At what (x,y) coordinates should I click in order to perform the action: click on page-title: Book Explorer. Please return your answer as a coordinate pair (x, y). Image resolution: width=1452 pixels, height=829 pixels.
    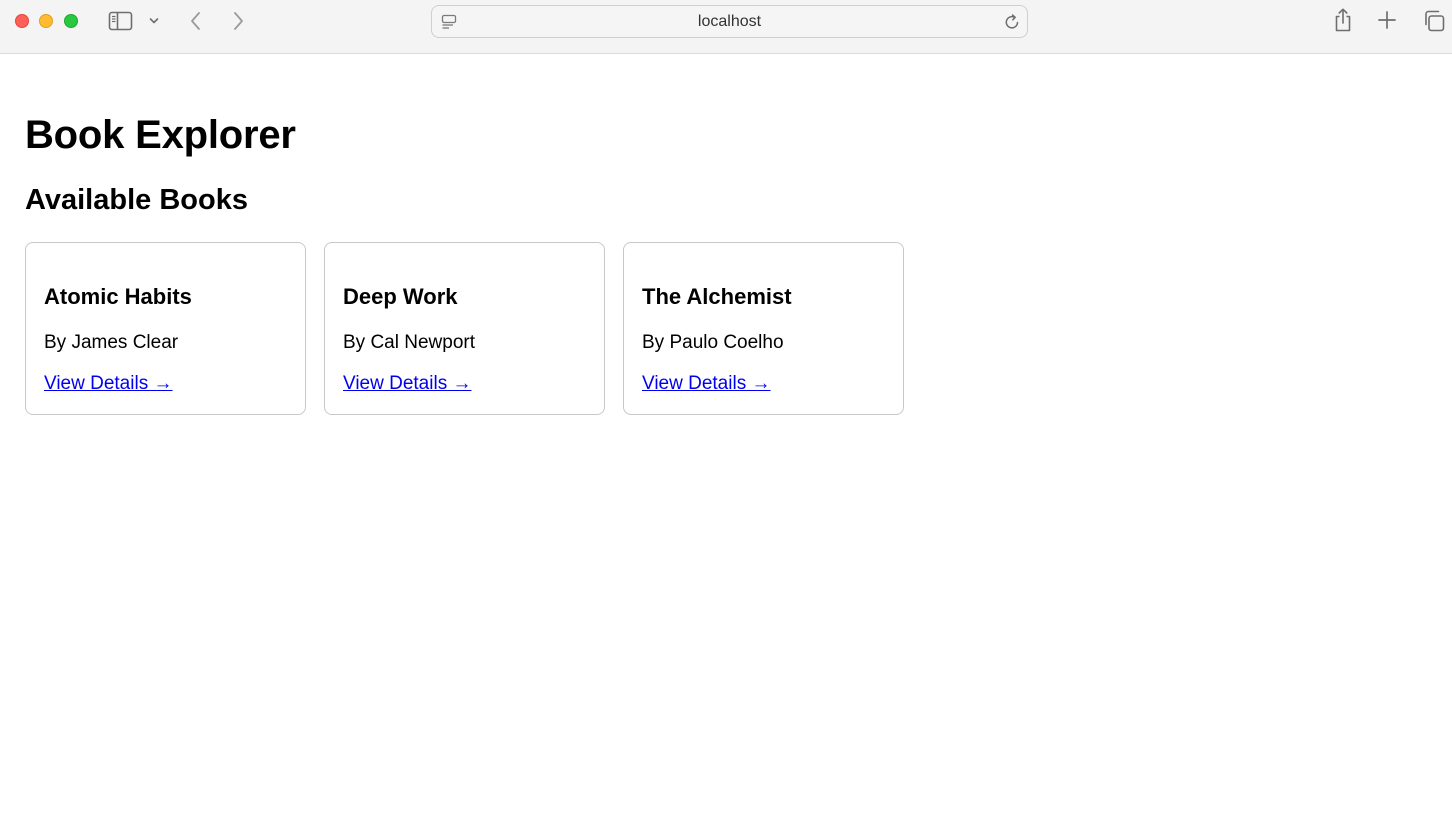
    Looking at the image, I should click on (160, 135).